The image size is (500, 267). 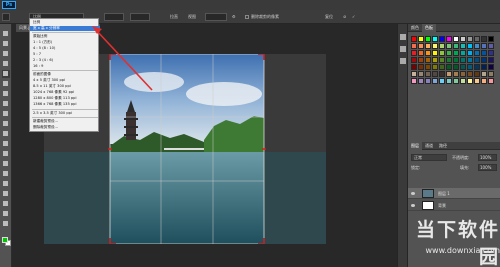 What do you see at coordinates (65, 60) in the screenshot?
I see `menu-item-2-3: 2 : 3 (4 : 6)` at bounding box center [65, 60].